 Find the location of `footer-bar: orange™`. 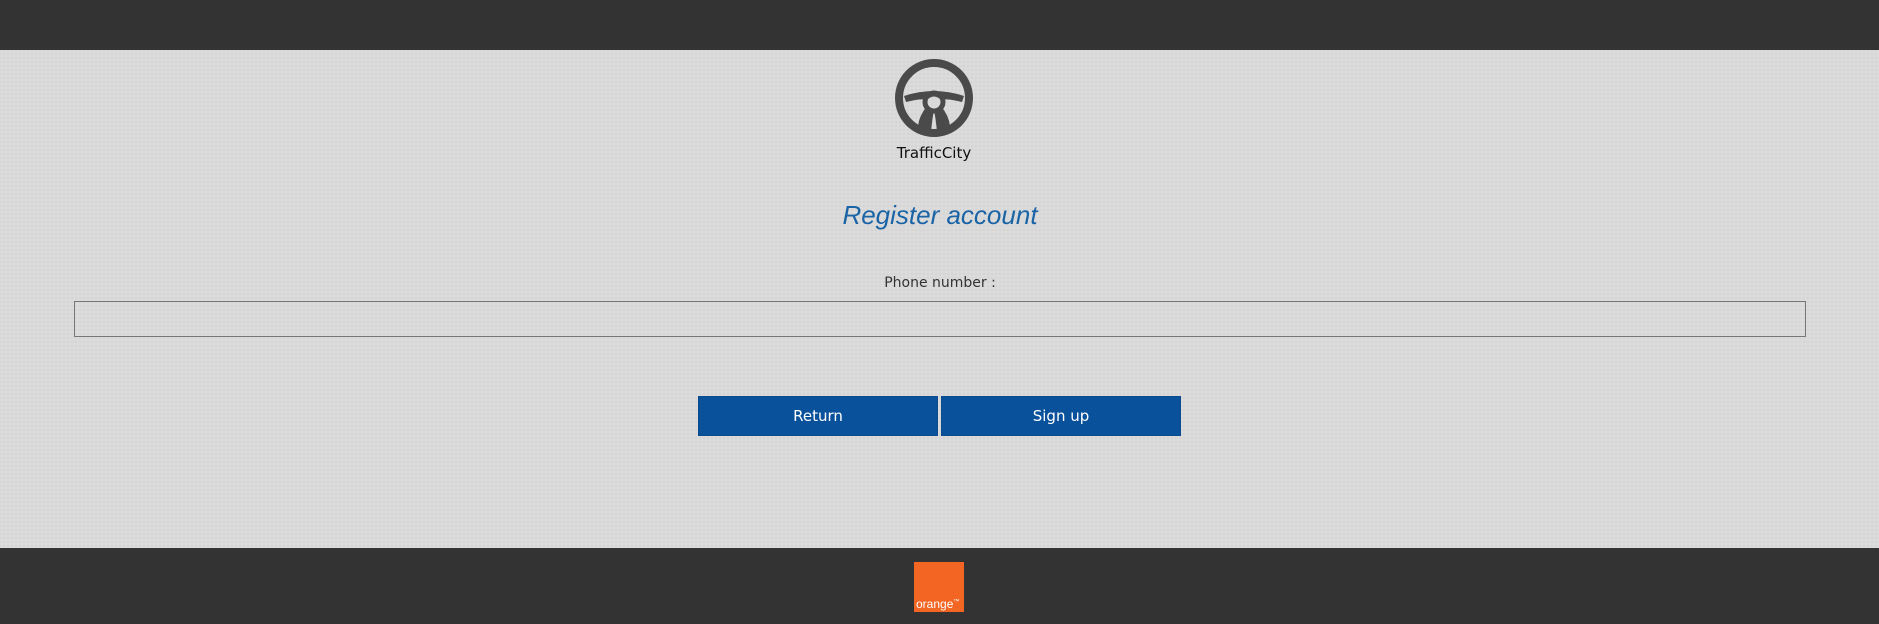

footer-bar: orange™ is located at coordinates (939, 586).